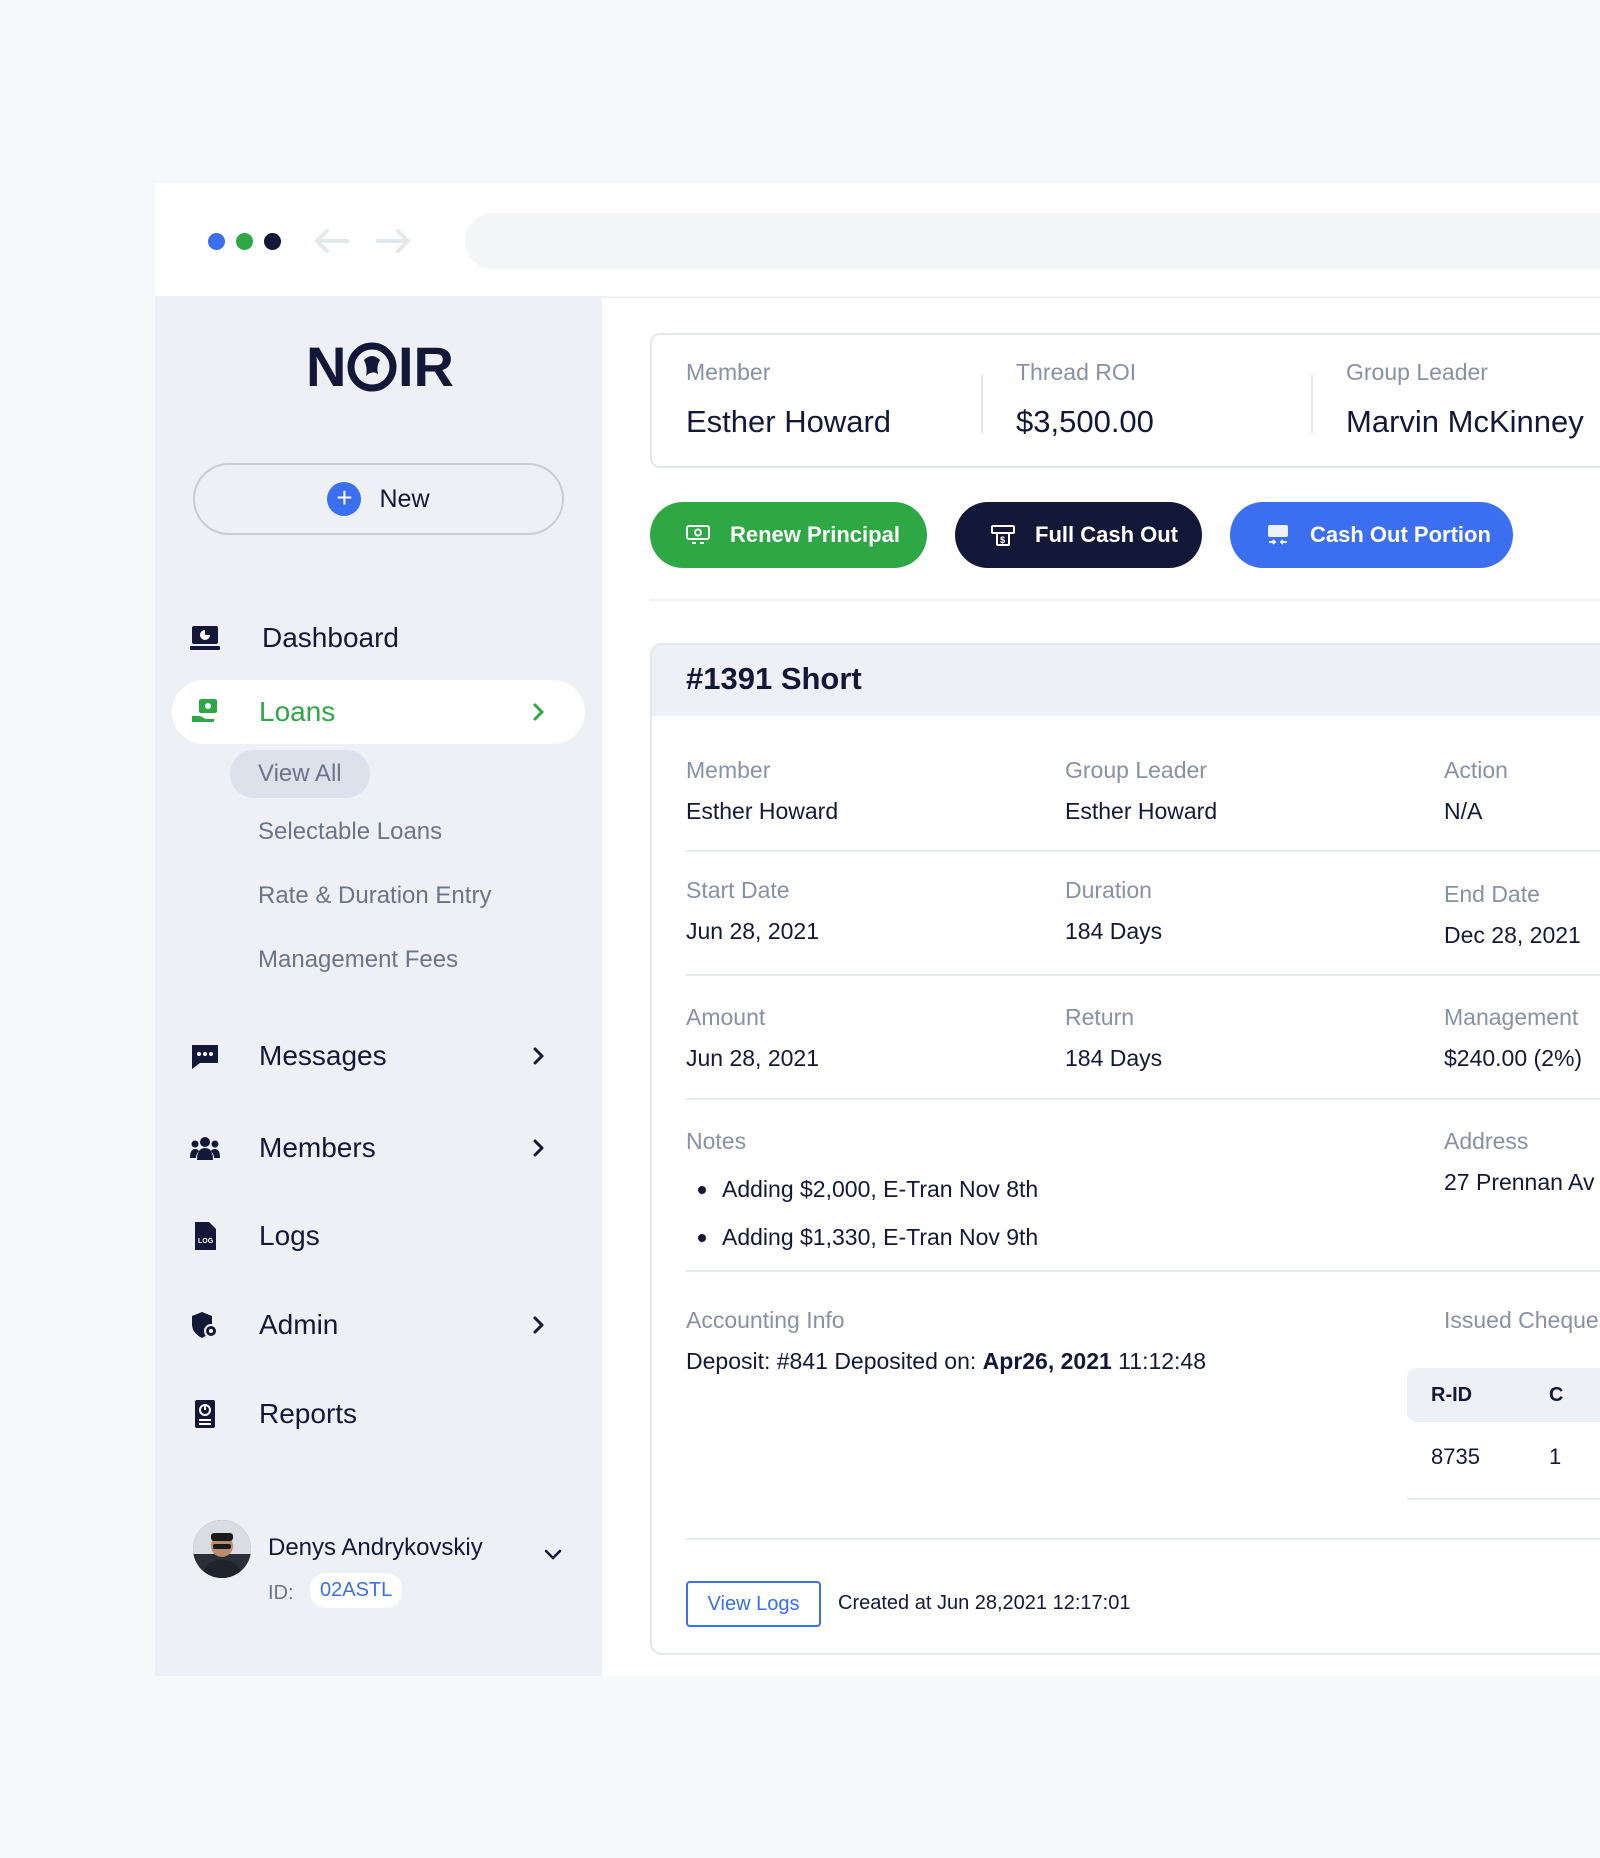 The image size is (1600, 1858). Describe the element at coordinates (378, 368) in the screenshot. I see `noir-logo: N IR` at that location.